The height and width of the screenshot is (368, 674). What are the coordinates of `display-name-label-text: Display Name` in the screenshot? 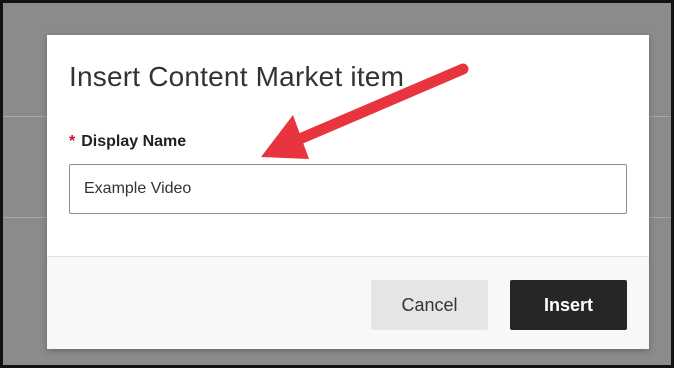 It's located at (134, 141).